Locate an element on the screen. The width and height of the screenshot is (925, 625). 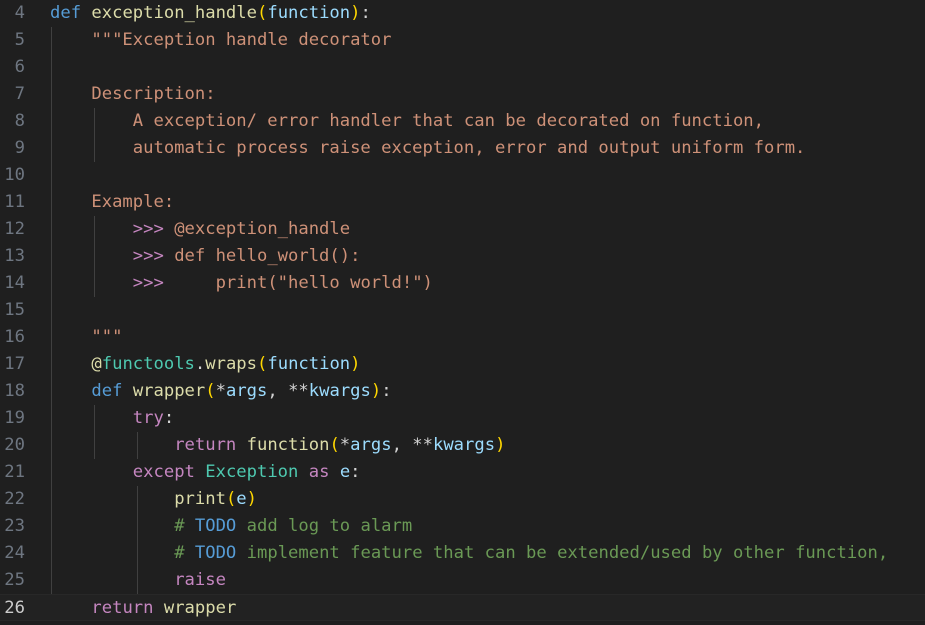
code-line: 20 return function(*args, **kwargs) is located at coordinates (462, 445).